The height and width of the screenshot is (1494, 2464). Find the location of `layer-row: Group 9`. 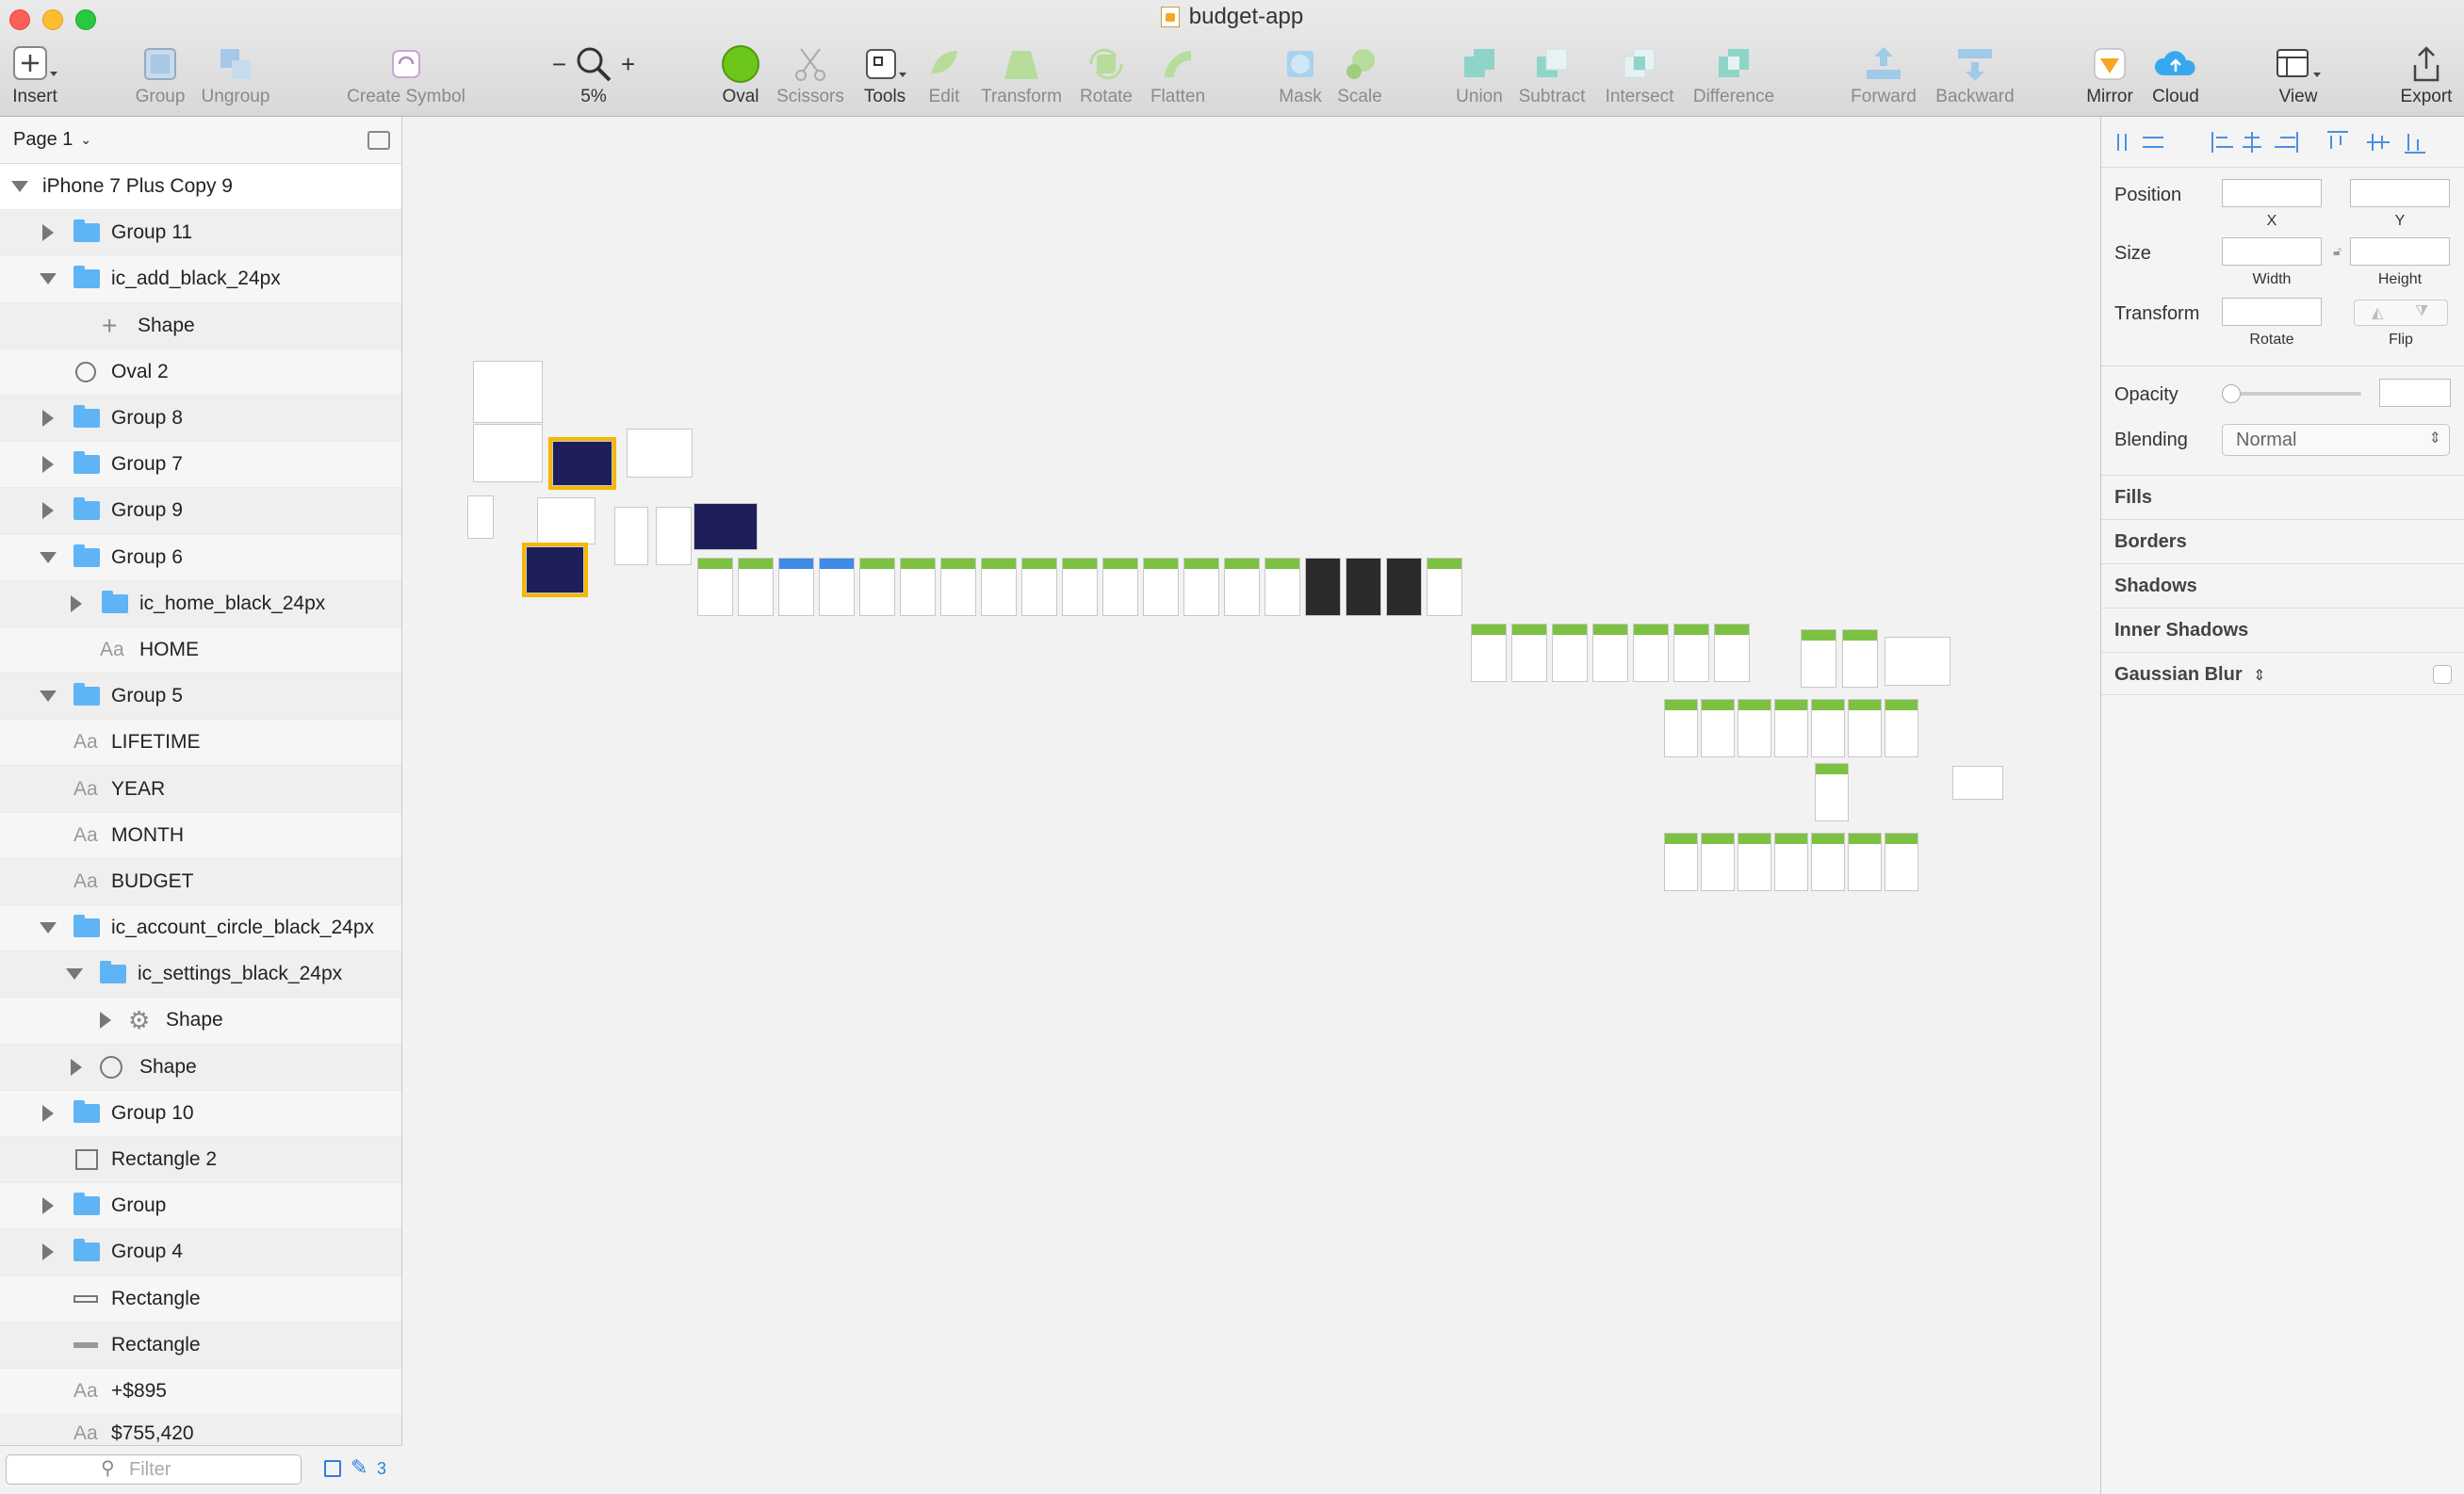

layer-row: Group 9 is located at coordinates (200, 511).